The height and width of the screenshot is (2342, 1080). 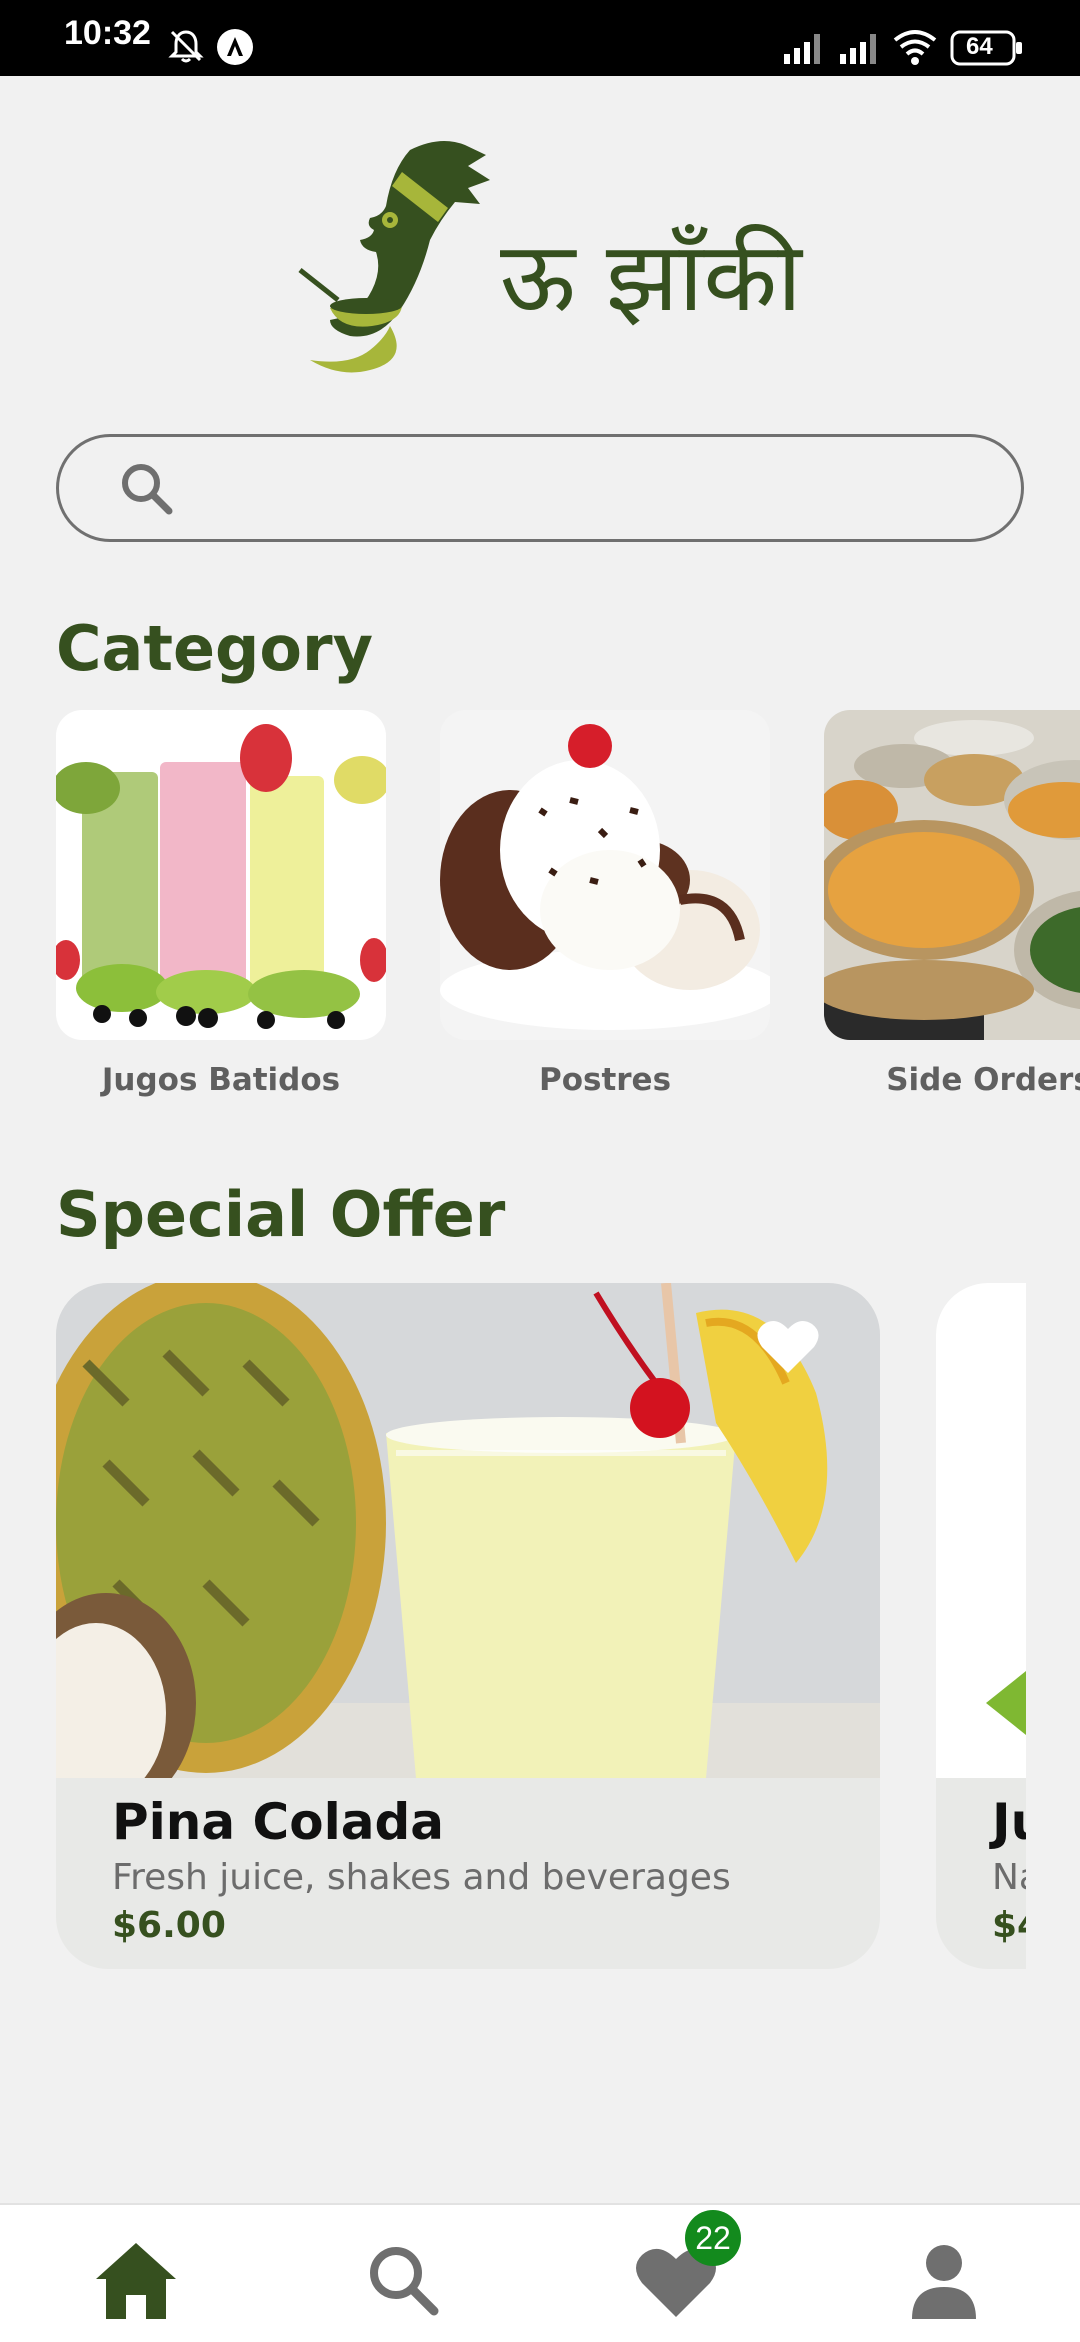 What do you see at coordinates (651, 277) in the screenshot?
I see `logo-text: ऊ झाँकी` at bounding box center [651, 277].